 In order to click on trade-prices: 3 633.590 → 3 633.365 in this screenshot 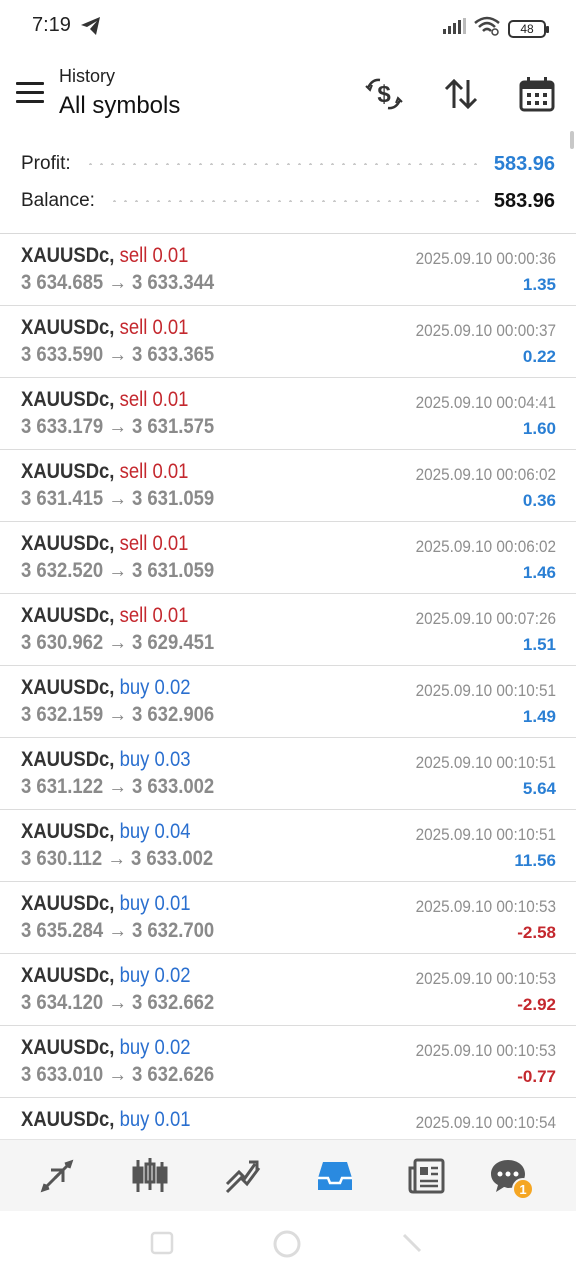, I will do `click(117, 355)`.